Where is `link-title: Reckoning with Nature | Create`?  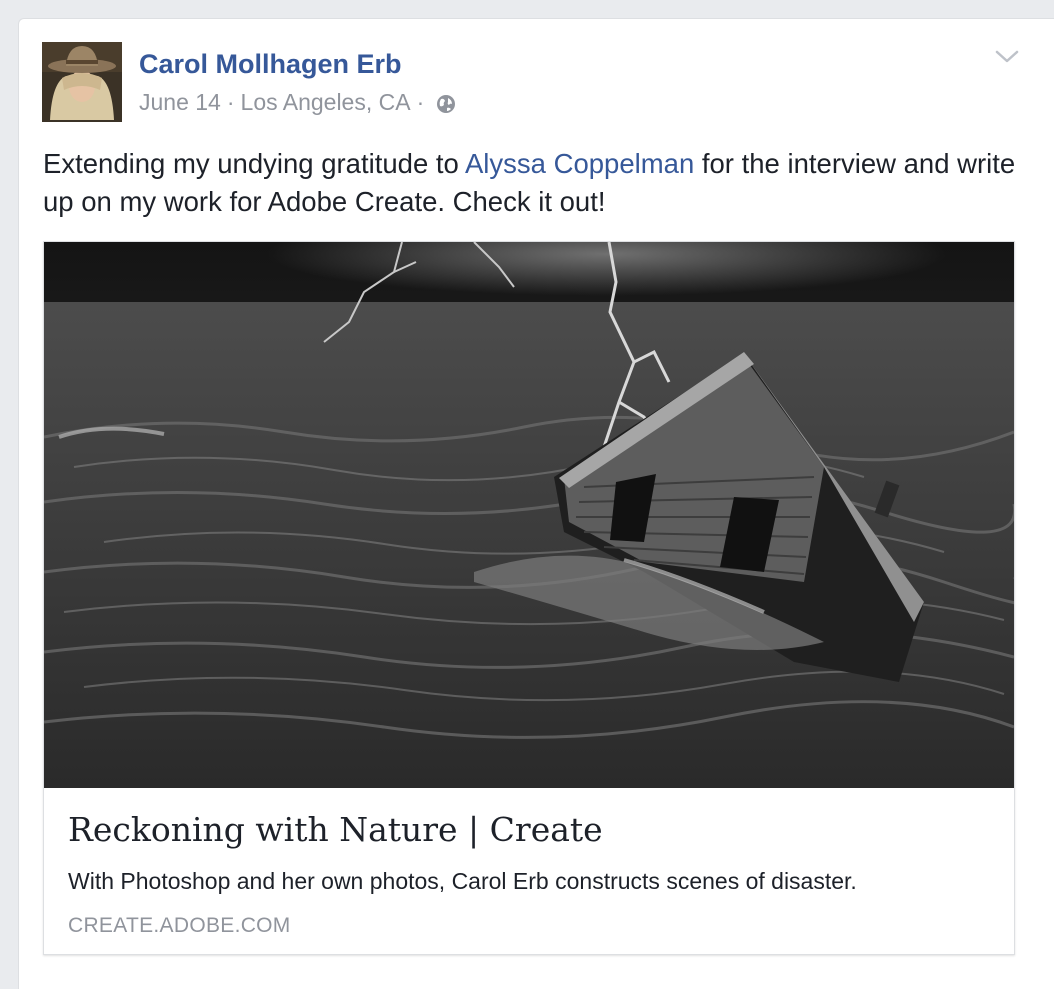 link-title: Reckoning with Nature | Create is located at coordinates (335, 829).